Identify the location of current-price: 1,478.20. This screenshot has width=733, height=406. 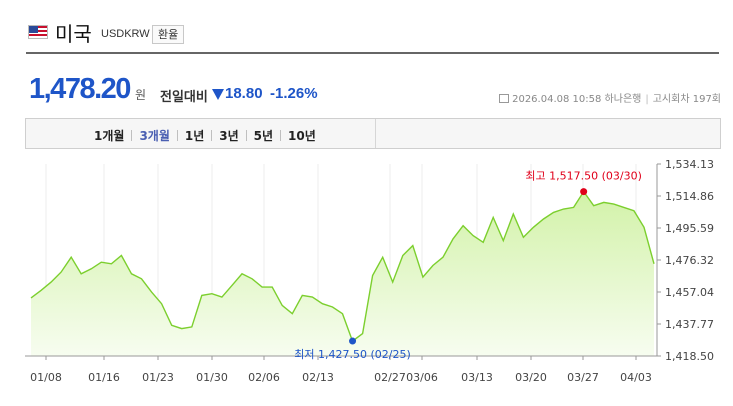
(80, 89).